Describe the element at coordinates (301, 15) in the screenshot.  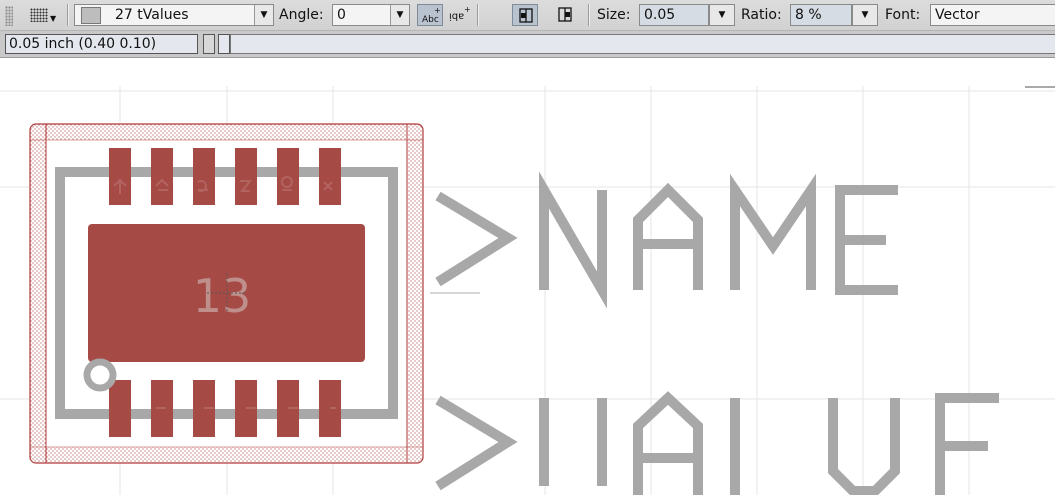
I see `angle-label: Angle:` at that location.